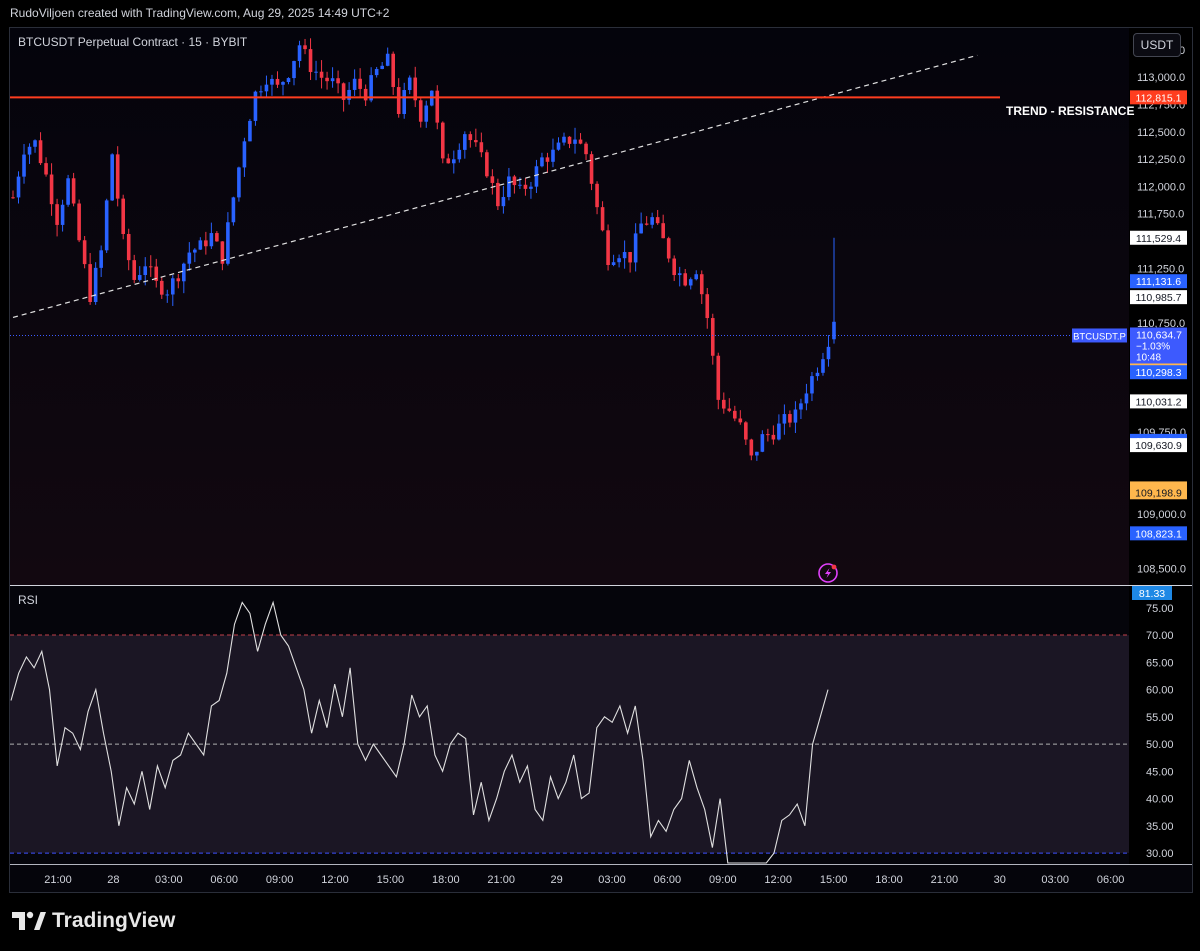  What do you see at coordinates (1161, 78) in the screenshot?
I see `price-tick-label: 113,000.0` at bounding box center [1161, 78].